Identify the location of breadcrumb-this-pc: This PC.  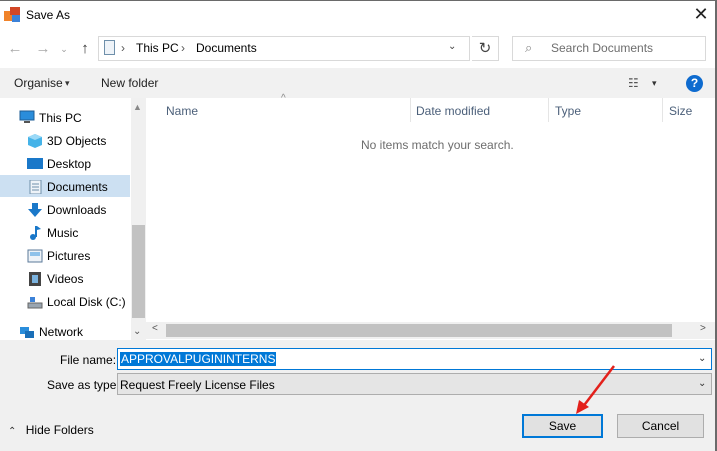
(157, 48).